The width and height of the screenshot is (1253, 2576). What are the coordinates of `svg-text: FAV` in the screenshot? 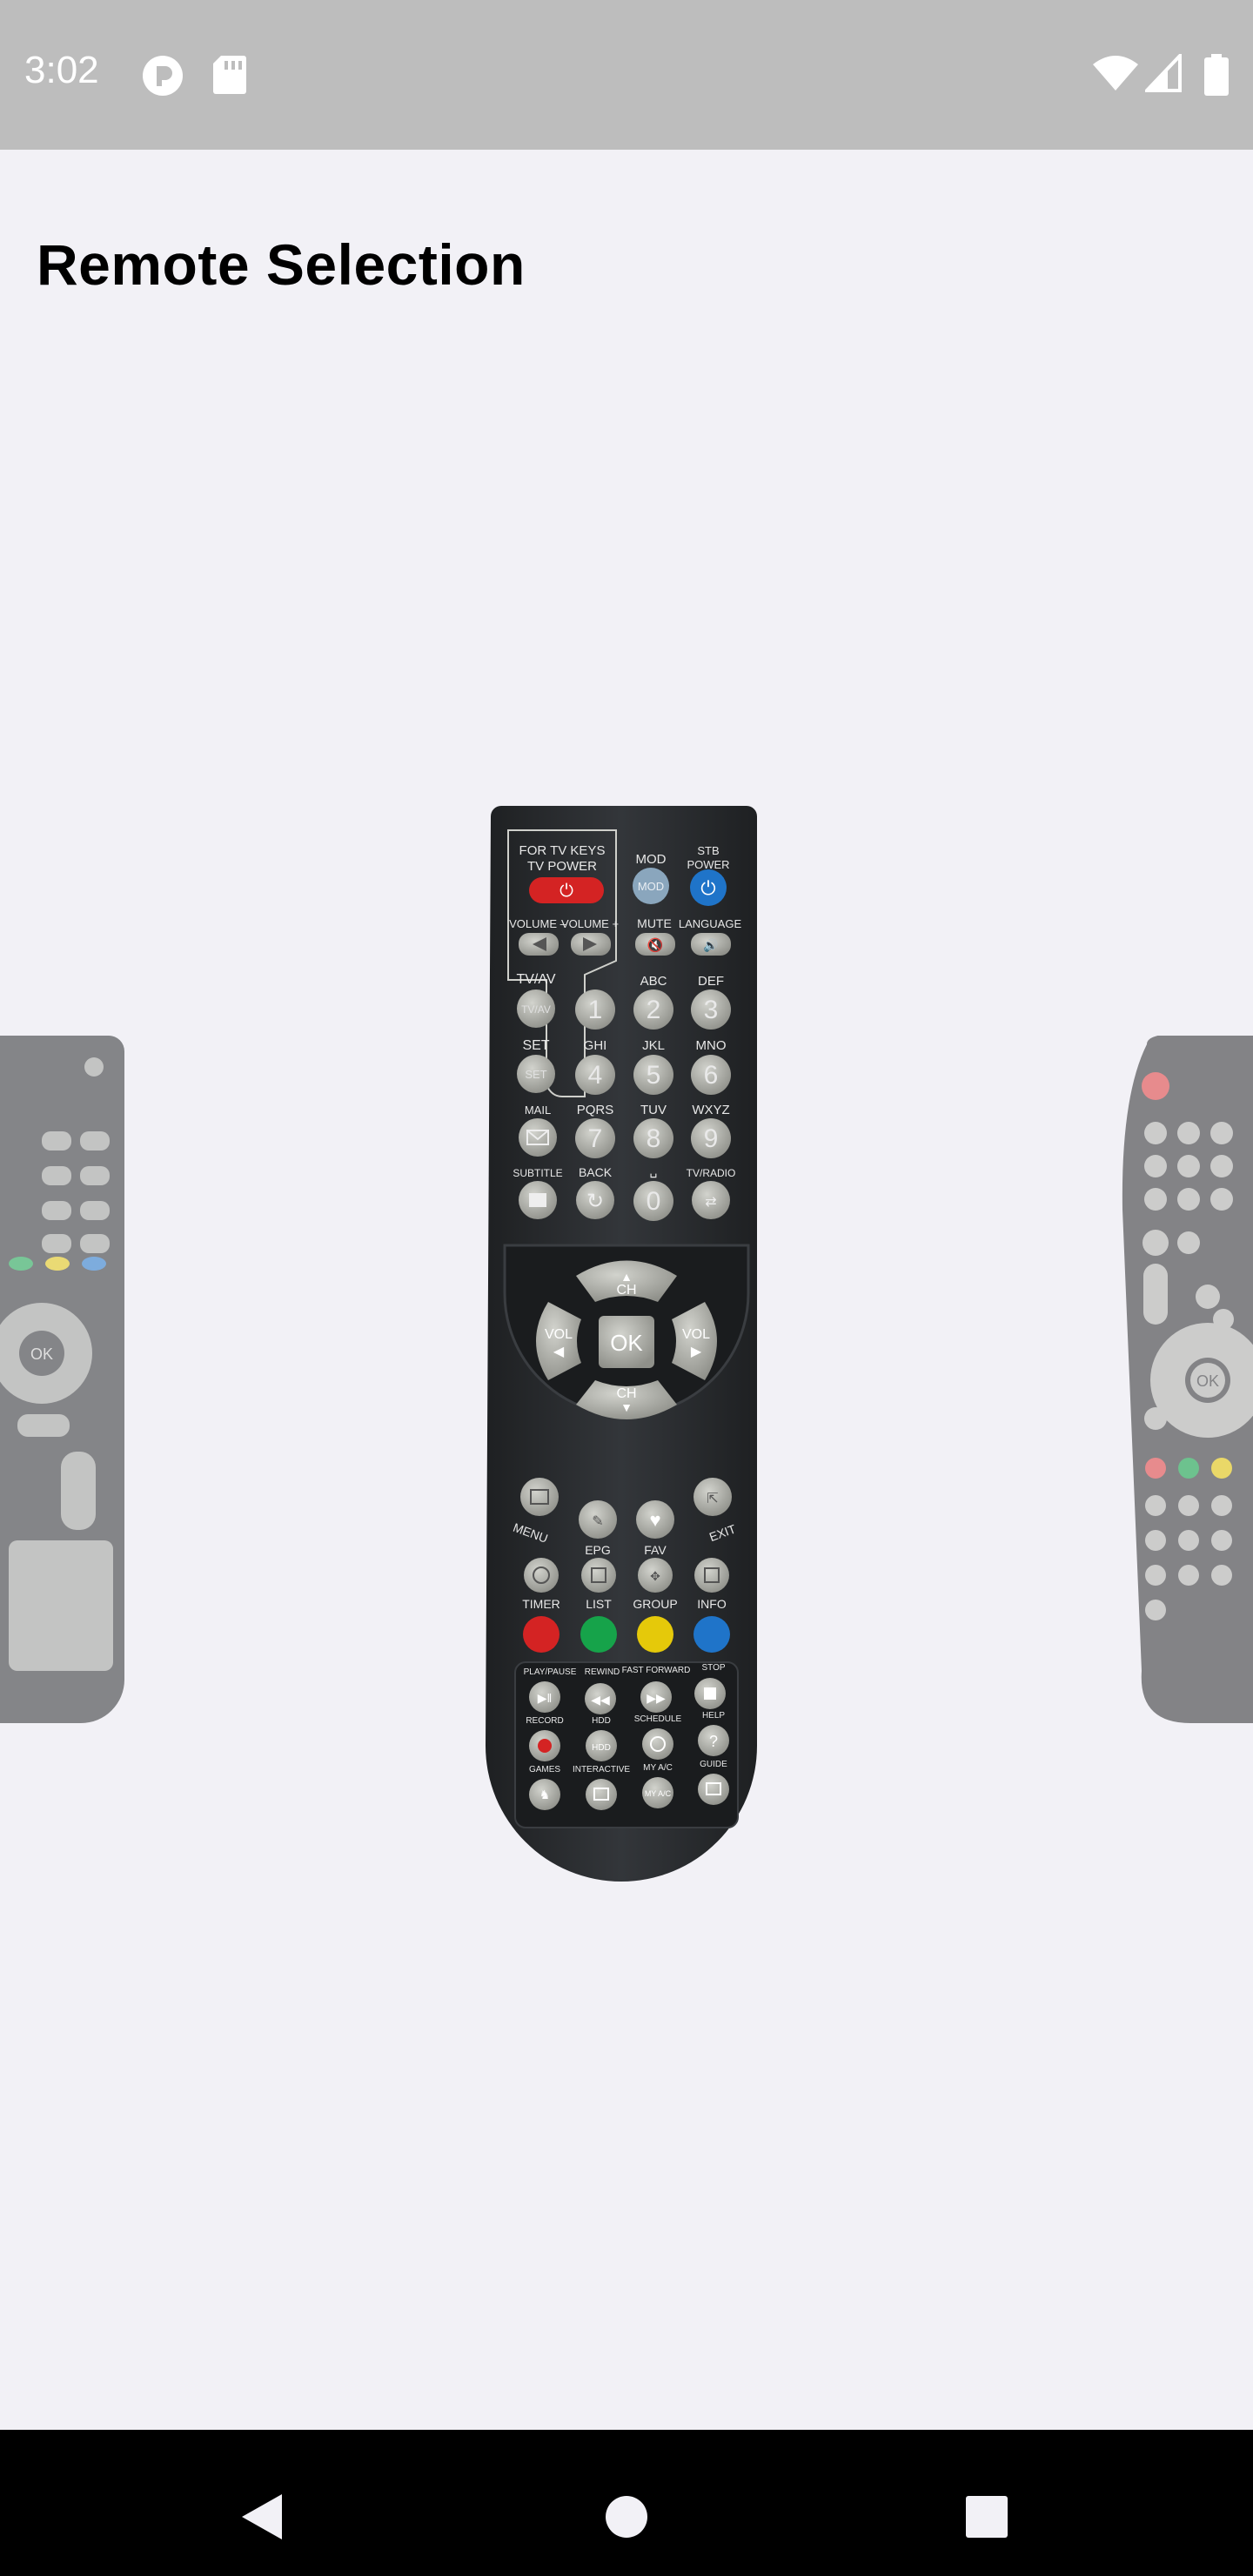 It's located at (655, 1550).